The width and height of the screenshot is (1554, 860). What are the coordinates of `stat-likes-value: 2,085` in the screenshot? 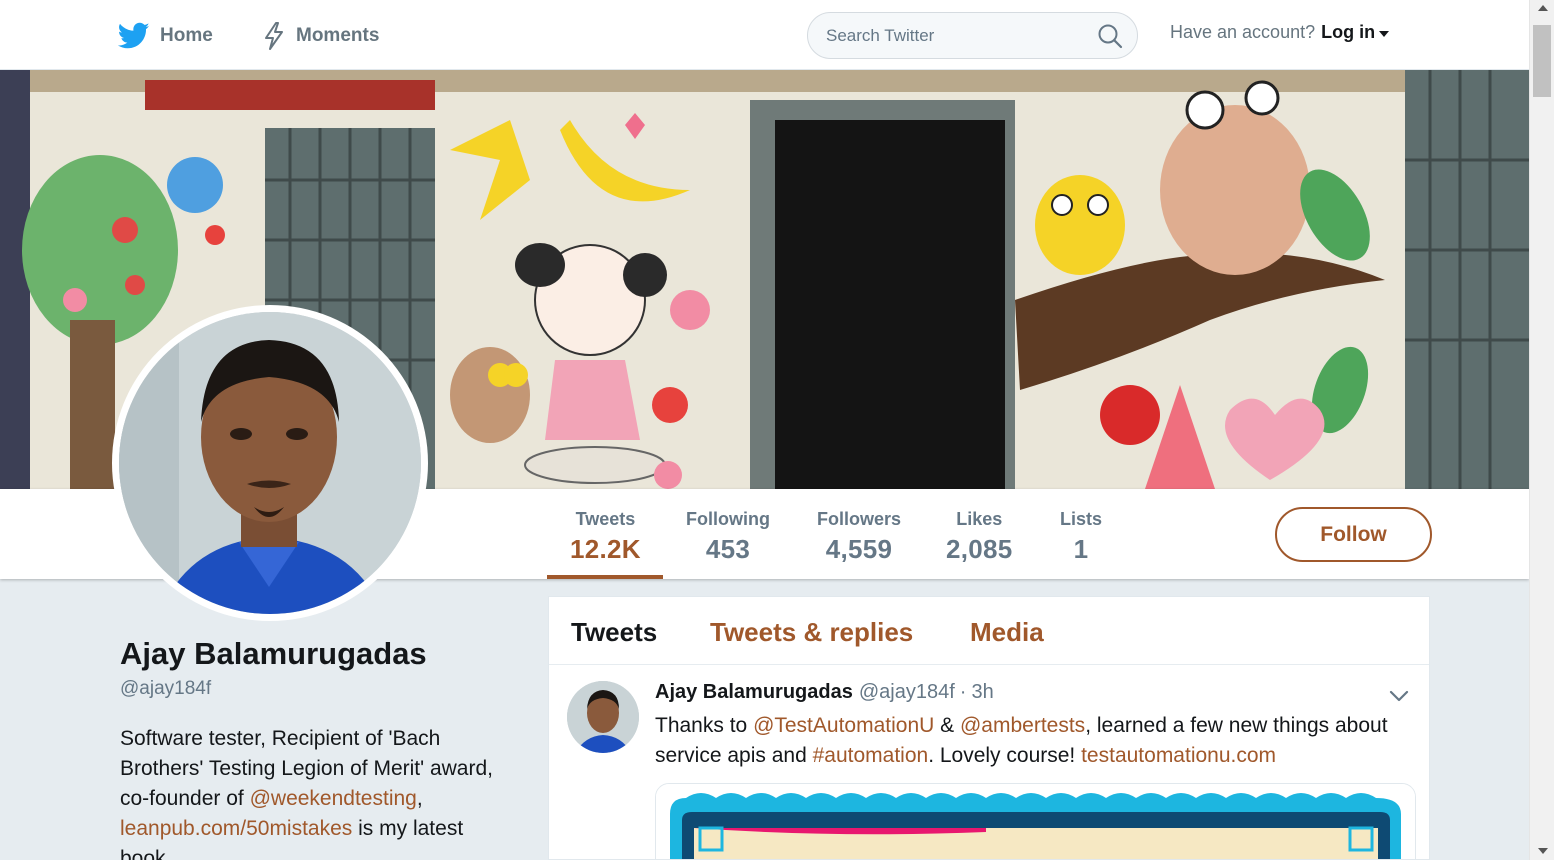 It's located at (979, 549).